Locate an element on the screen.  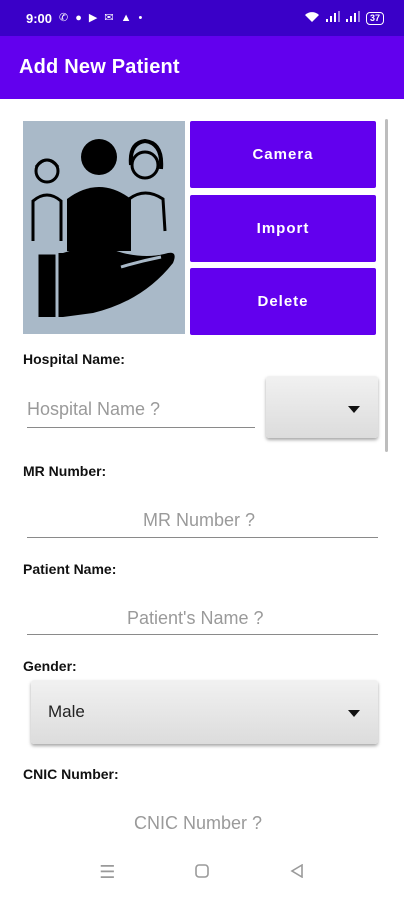
back-icon is located at coordinates (297, 872).